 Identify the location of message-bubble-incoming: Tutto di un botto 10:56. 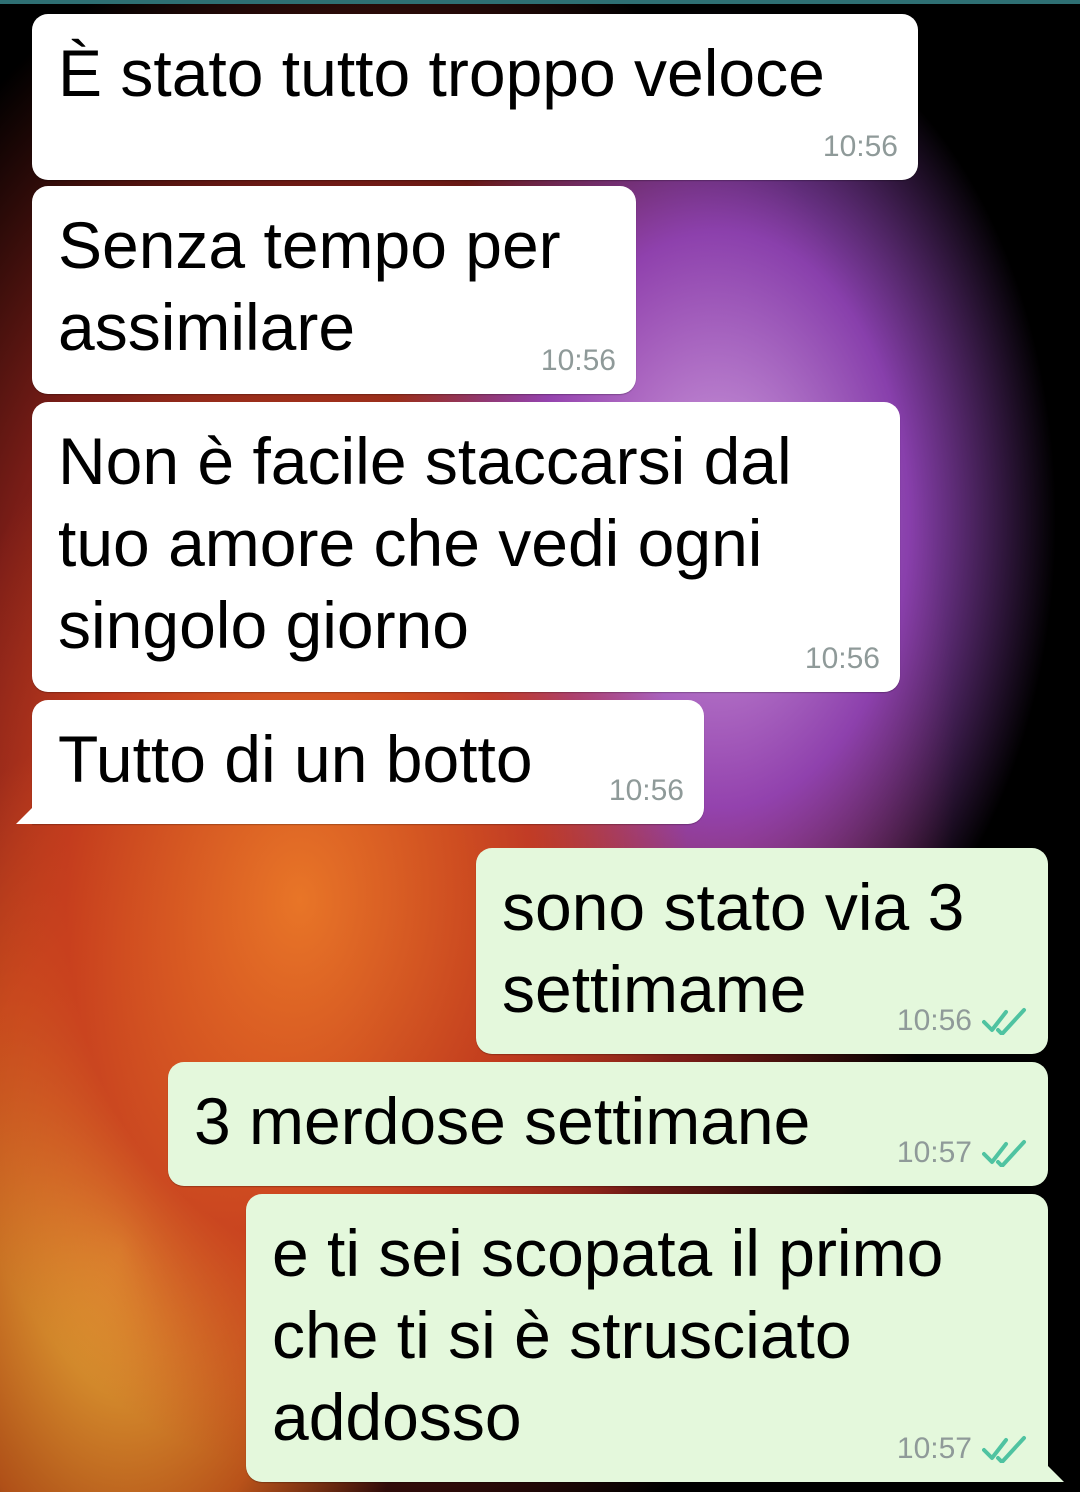
(360, 762).